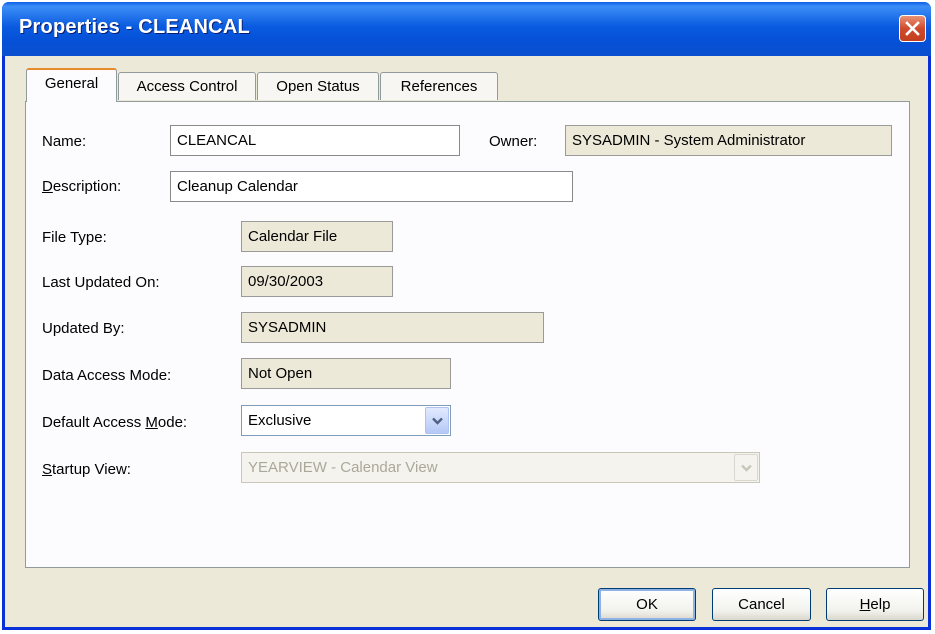 The image size is (935, 634). Describe the element at coordinates (91, 469) in the screenshot. I see `startup-view-label-post: tartup View:` at that location.